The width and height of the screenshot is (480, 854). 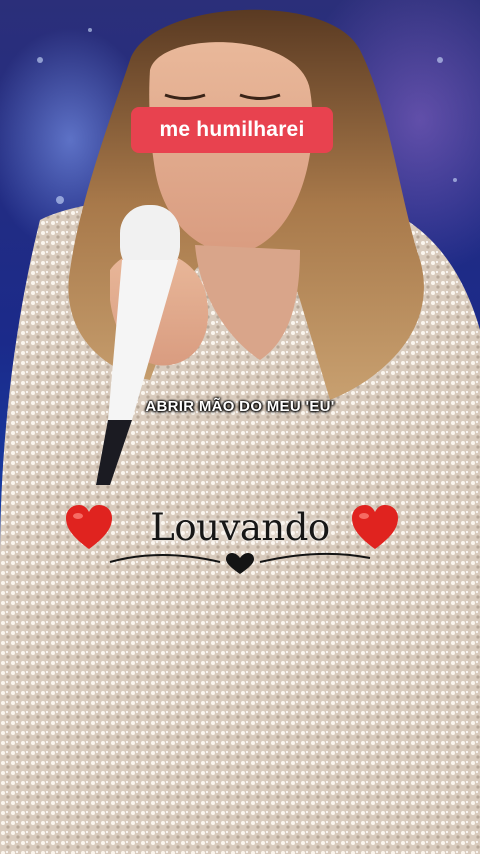 I want to click on louvando-watermark: Louvando, so click(x=240, y=540).